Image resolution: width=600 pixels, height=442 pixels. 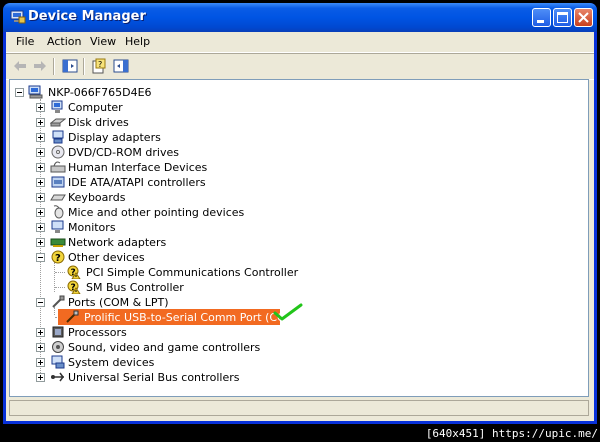 I want to click on menu-action: Action, so click(x=64, y=41).